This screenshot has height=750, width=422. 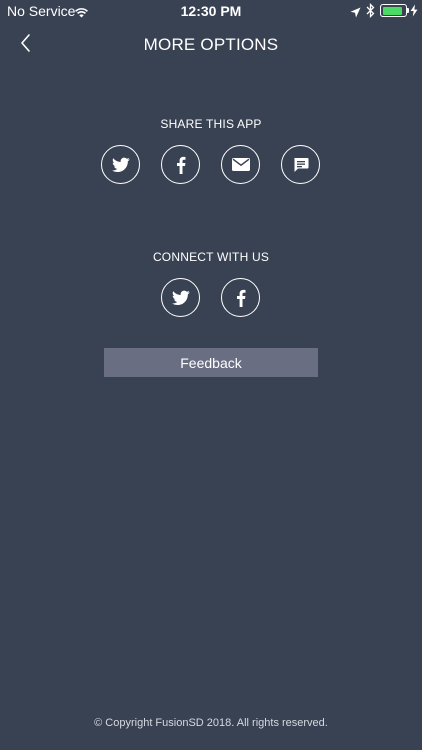 I want to click on connect-facebook-button, so click(x=240, y=297).